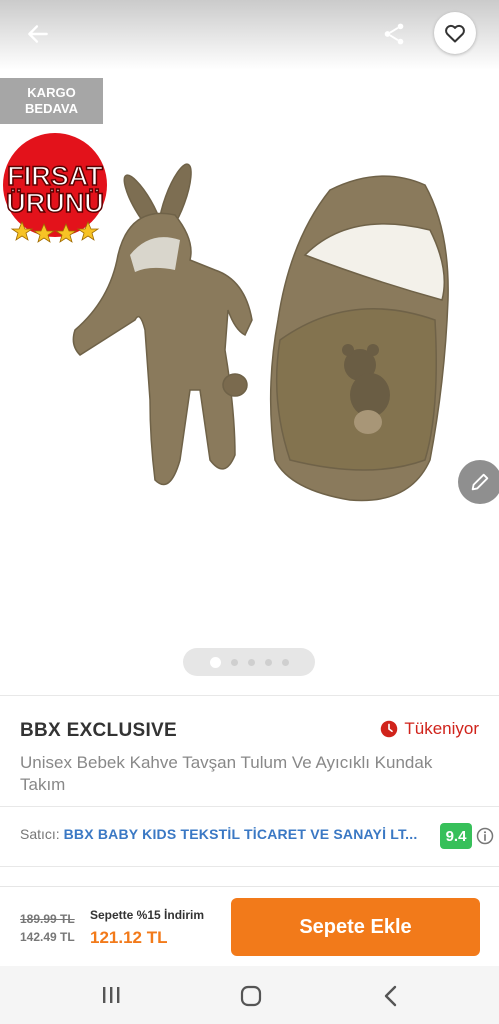  What do you see at coordinates (129, 937) in the screenshot?
I see `basket-price: 121.12 TL` at bounding box center [129, 937].